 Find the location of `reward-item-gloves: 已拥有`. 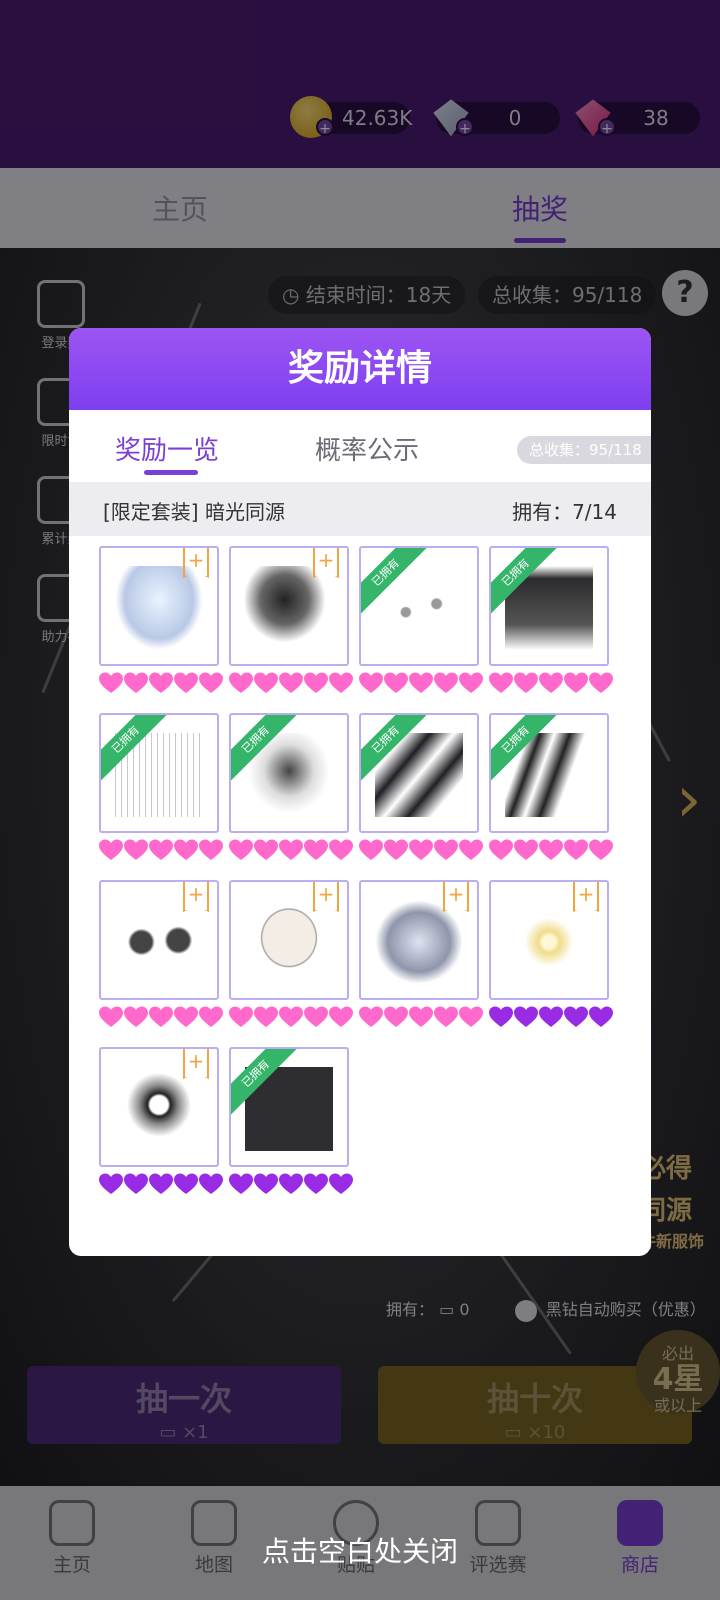

reward-item-gloves: 已拥有 is located at coordinates (549, 773).